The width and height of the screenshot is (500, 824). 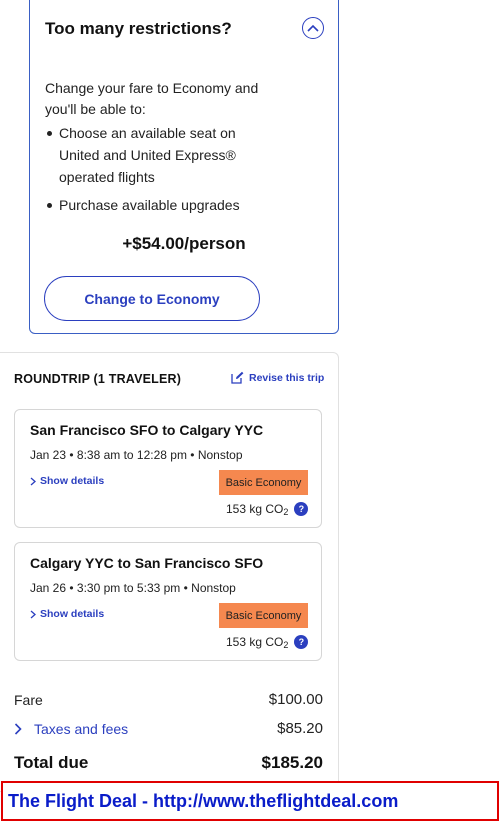 I want to click on flight-time: Jan 26 • 3:30 pm to 5:33 pm • Nonstop, so click(x=133, y=588).